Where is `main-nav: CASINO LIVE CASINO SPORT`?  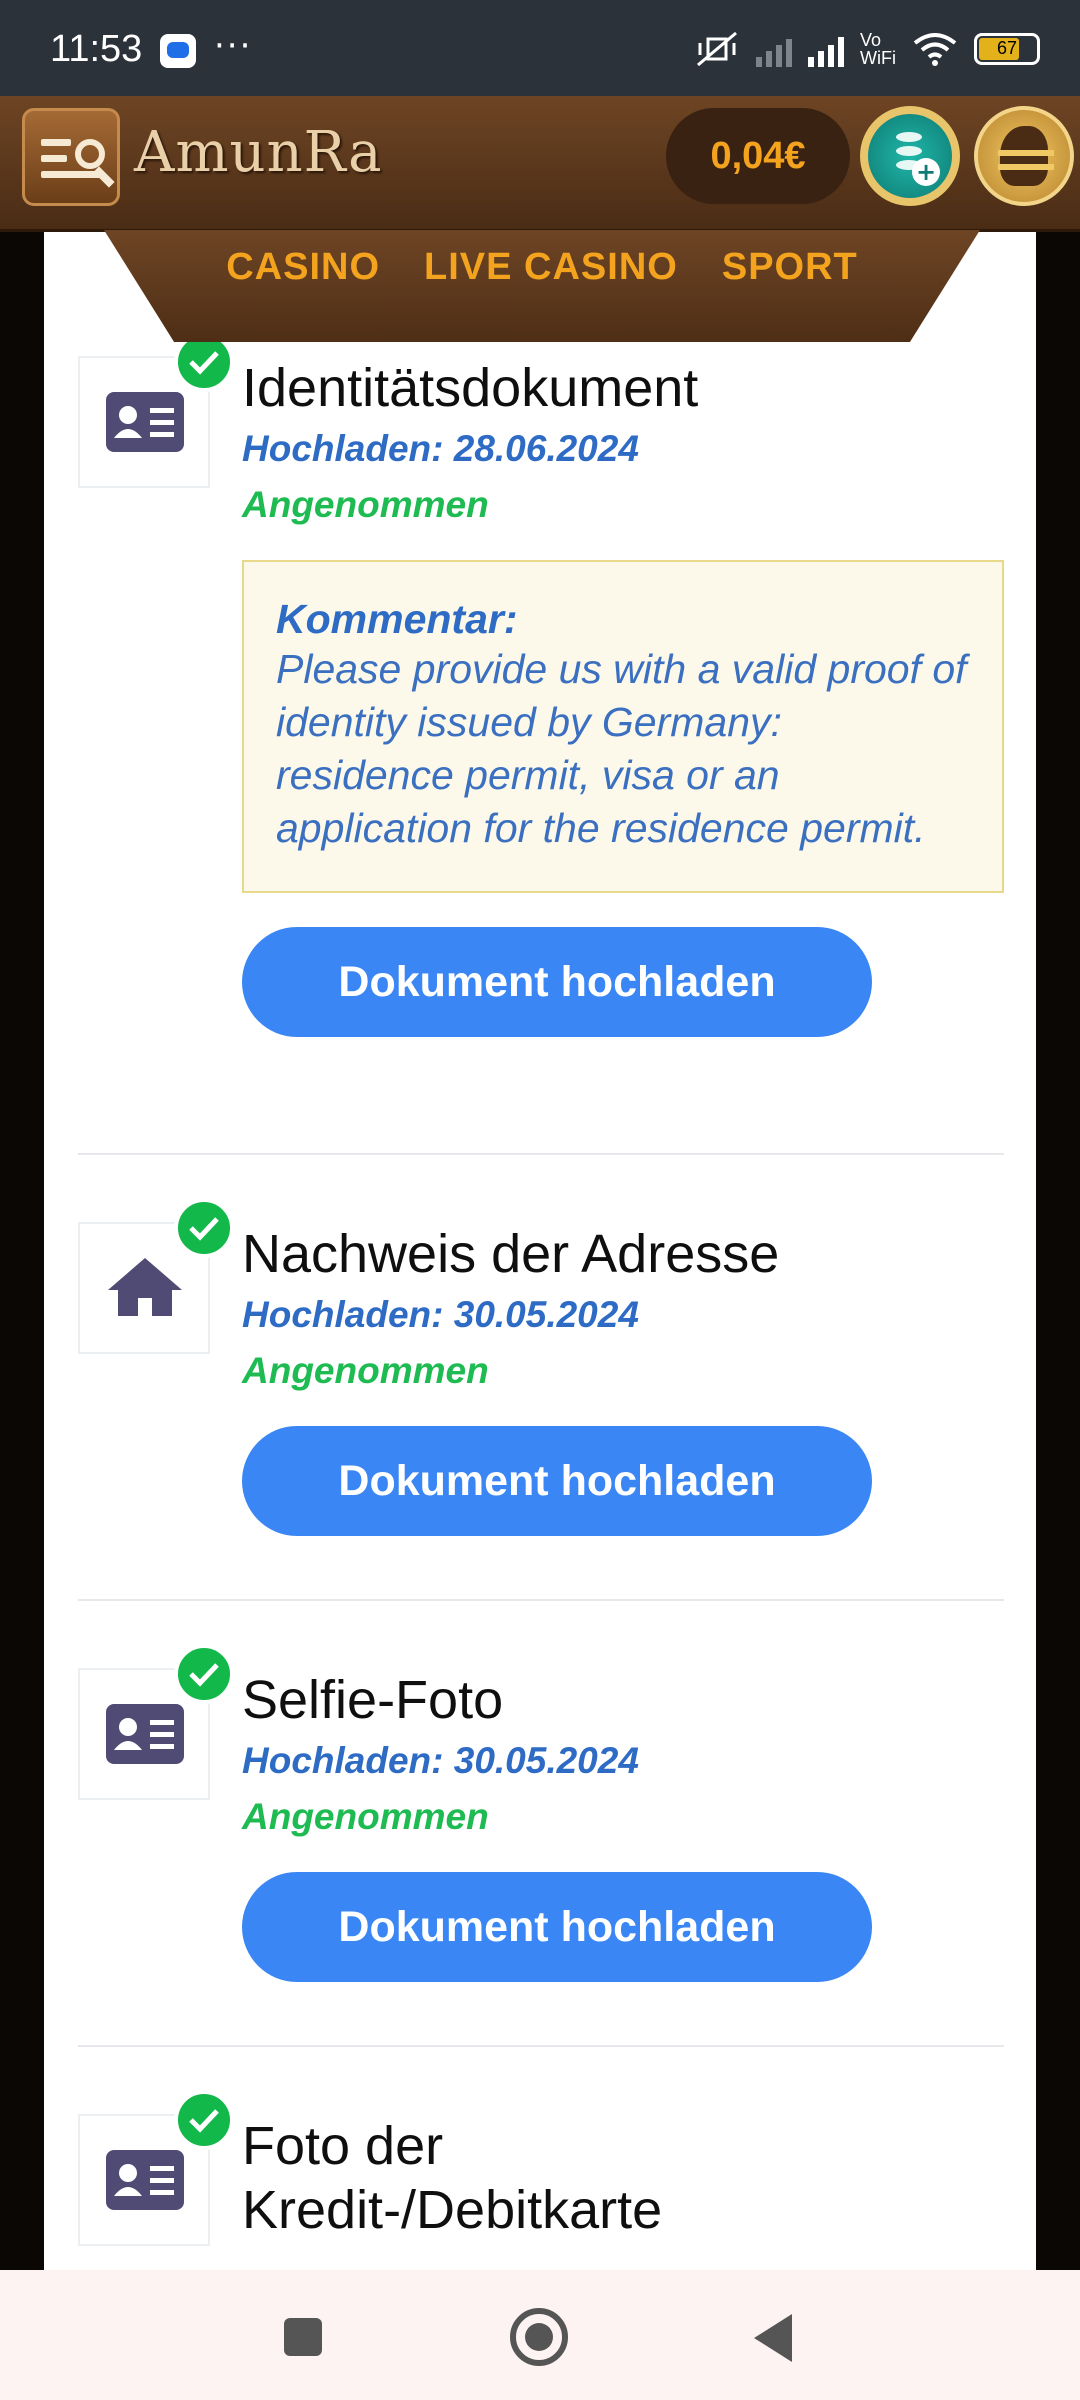 main-nav: CASINO LIVE CASINO SPORT is located at coordinates (542, 286).